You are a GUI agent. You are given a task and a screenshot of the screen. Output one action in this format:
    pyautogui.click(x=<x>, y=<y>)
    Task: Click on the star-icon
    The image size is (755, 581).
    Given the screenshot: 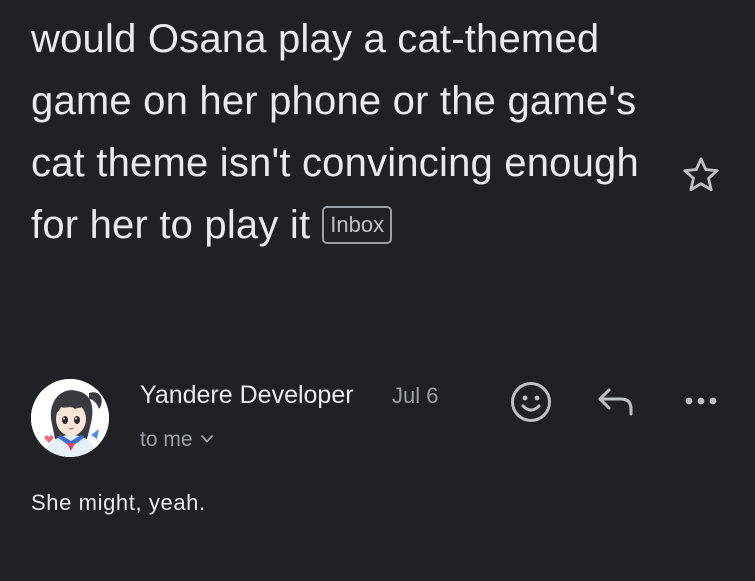 What is the action you would take?
    pyautogui.click(x=701, y=175)
    